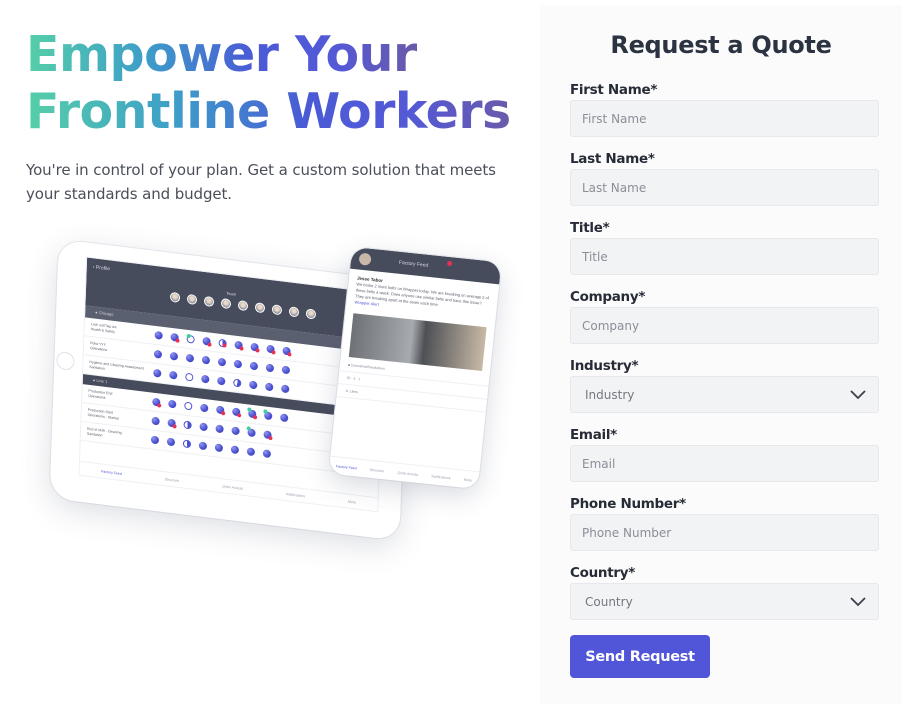  Describe the element at coordinates (724, 394) in the screenshot. I see `industry-select: Industry` at that location.